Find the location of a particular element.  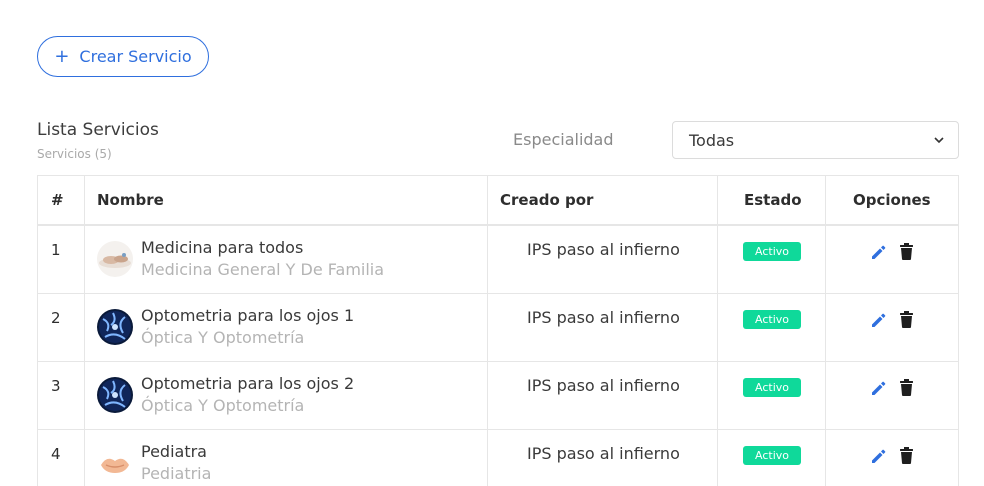

specialty-filter-label: Especialidad is located at coordinates (563, 139).